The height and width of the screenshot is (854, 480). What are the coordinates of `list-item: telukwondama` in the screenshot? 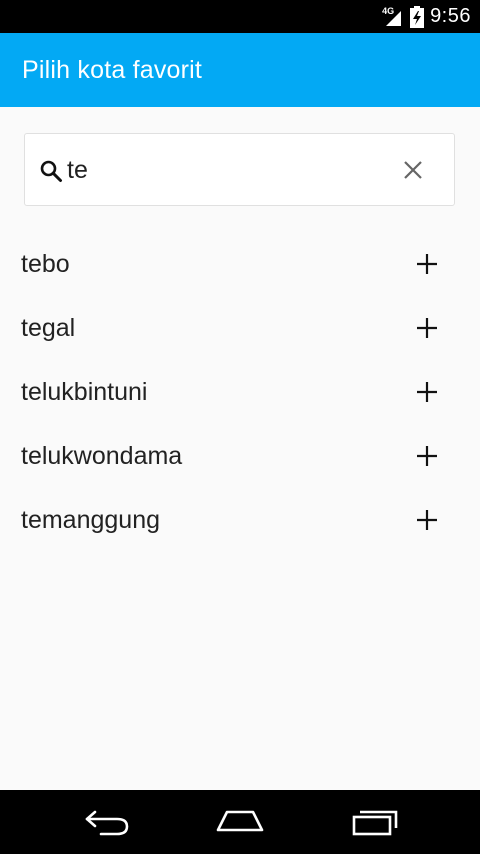 It's located at (240, 456).